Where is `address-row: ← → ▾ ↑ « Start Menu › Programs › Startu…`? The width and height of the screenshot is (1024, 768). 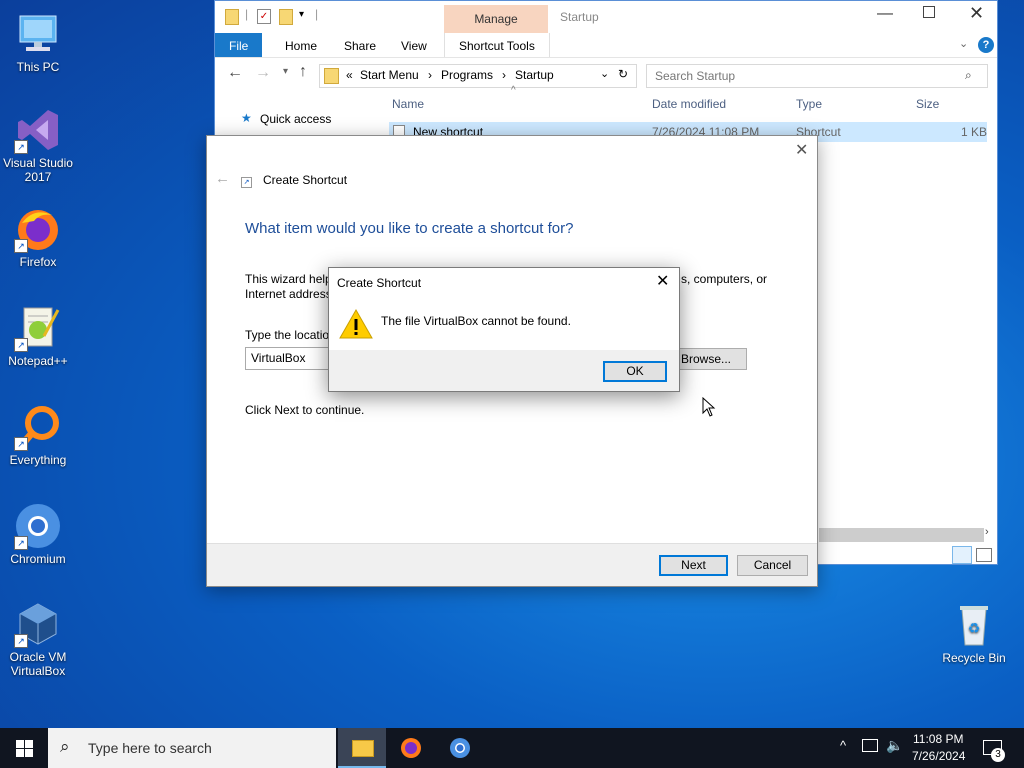
address-row: ← → ▾ ↑ « Start Menu › Programs › Startu… is located at coordinates (606, 75).